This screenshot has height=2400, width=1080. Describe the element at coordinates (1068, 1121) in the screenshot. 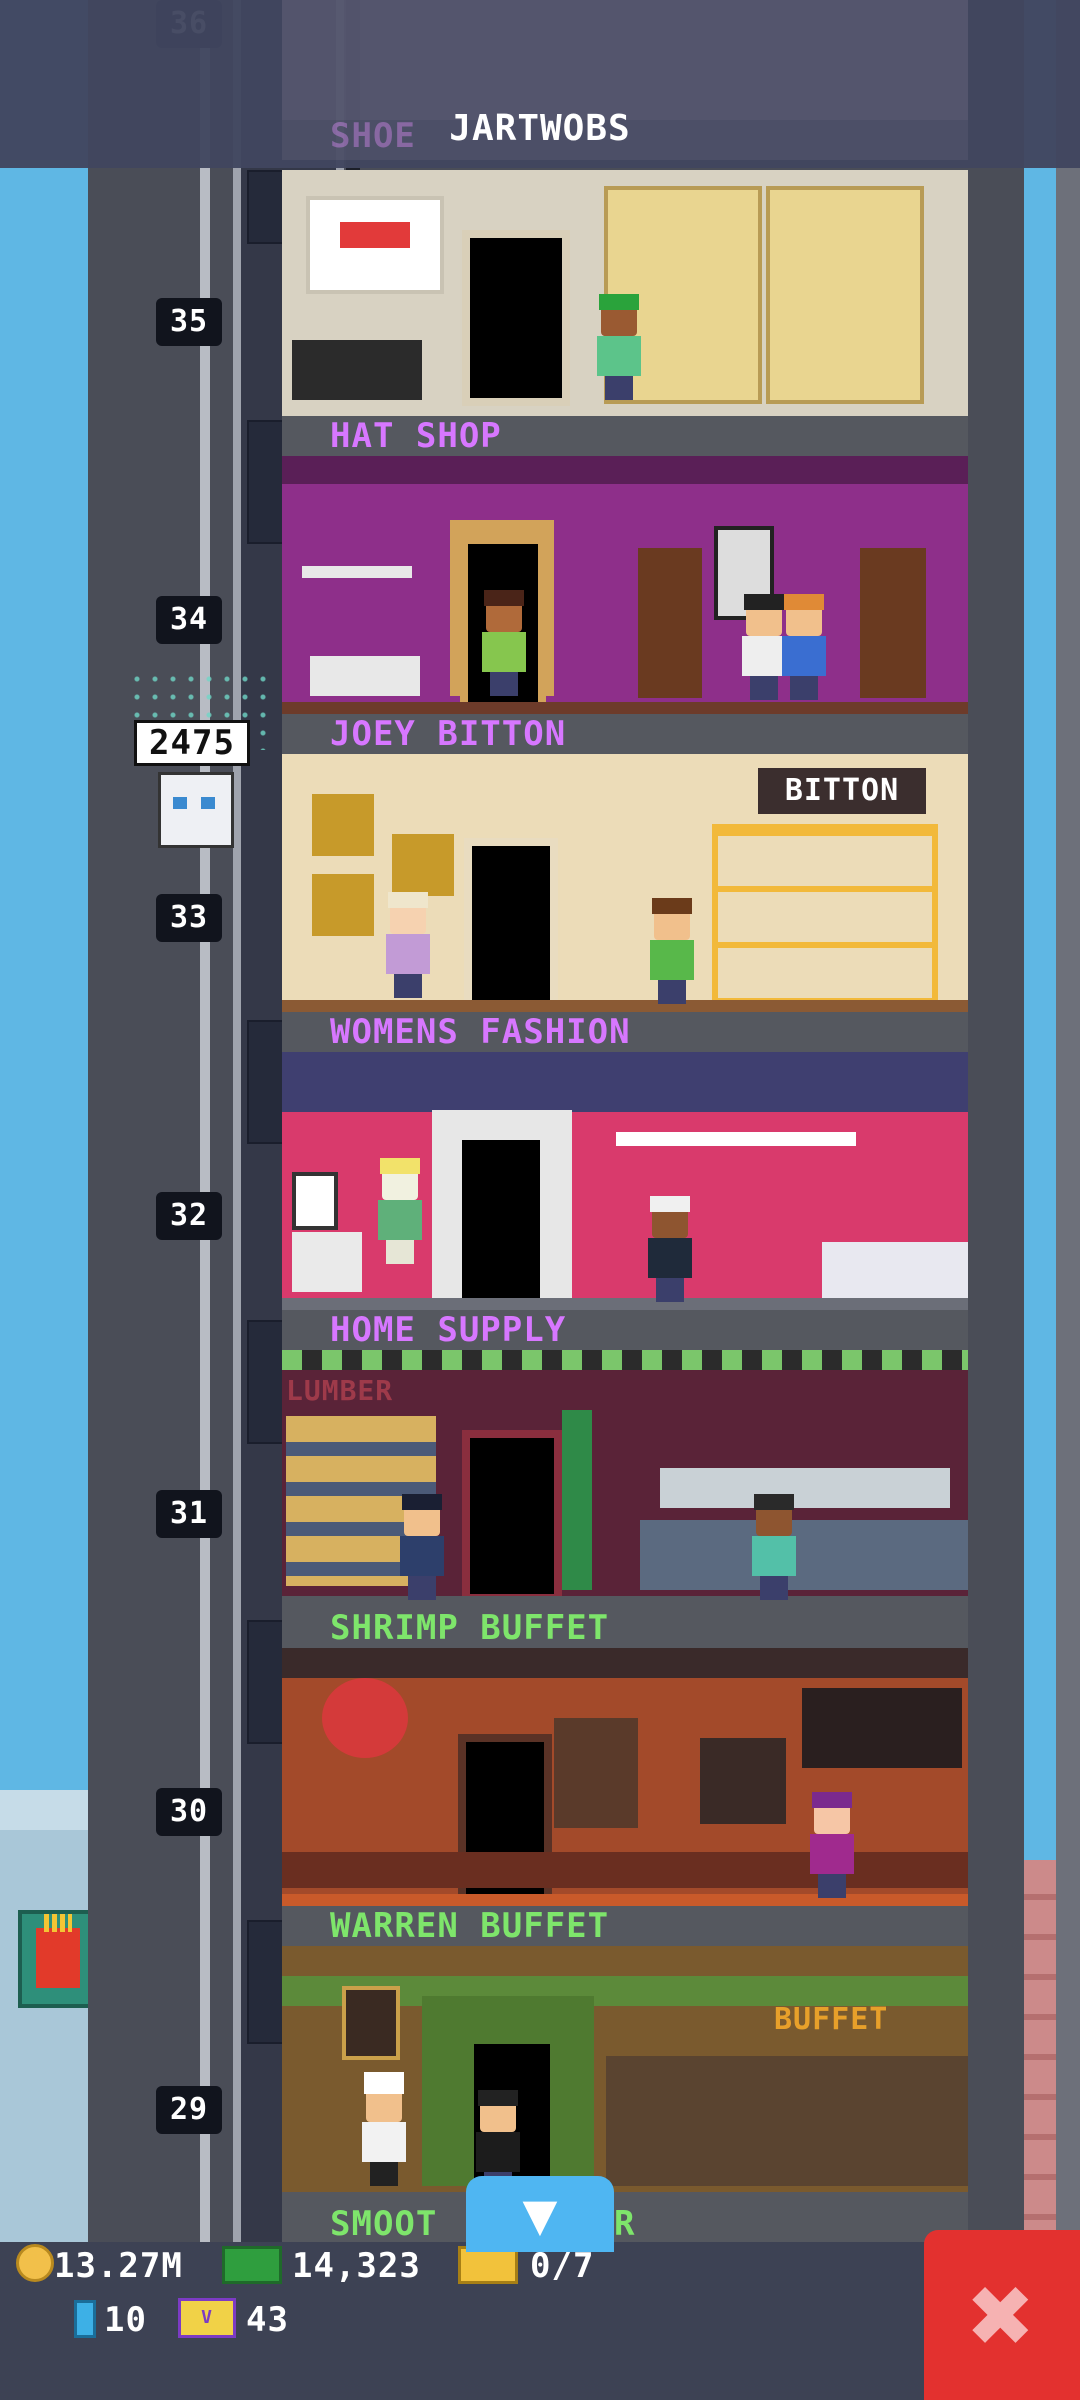

I see `tower-right-wall` at that location.